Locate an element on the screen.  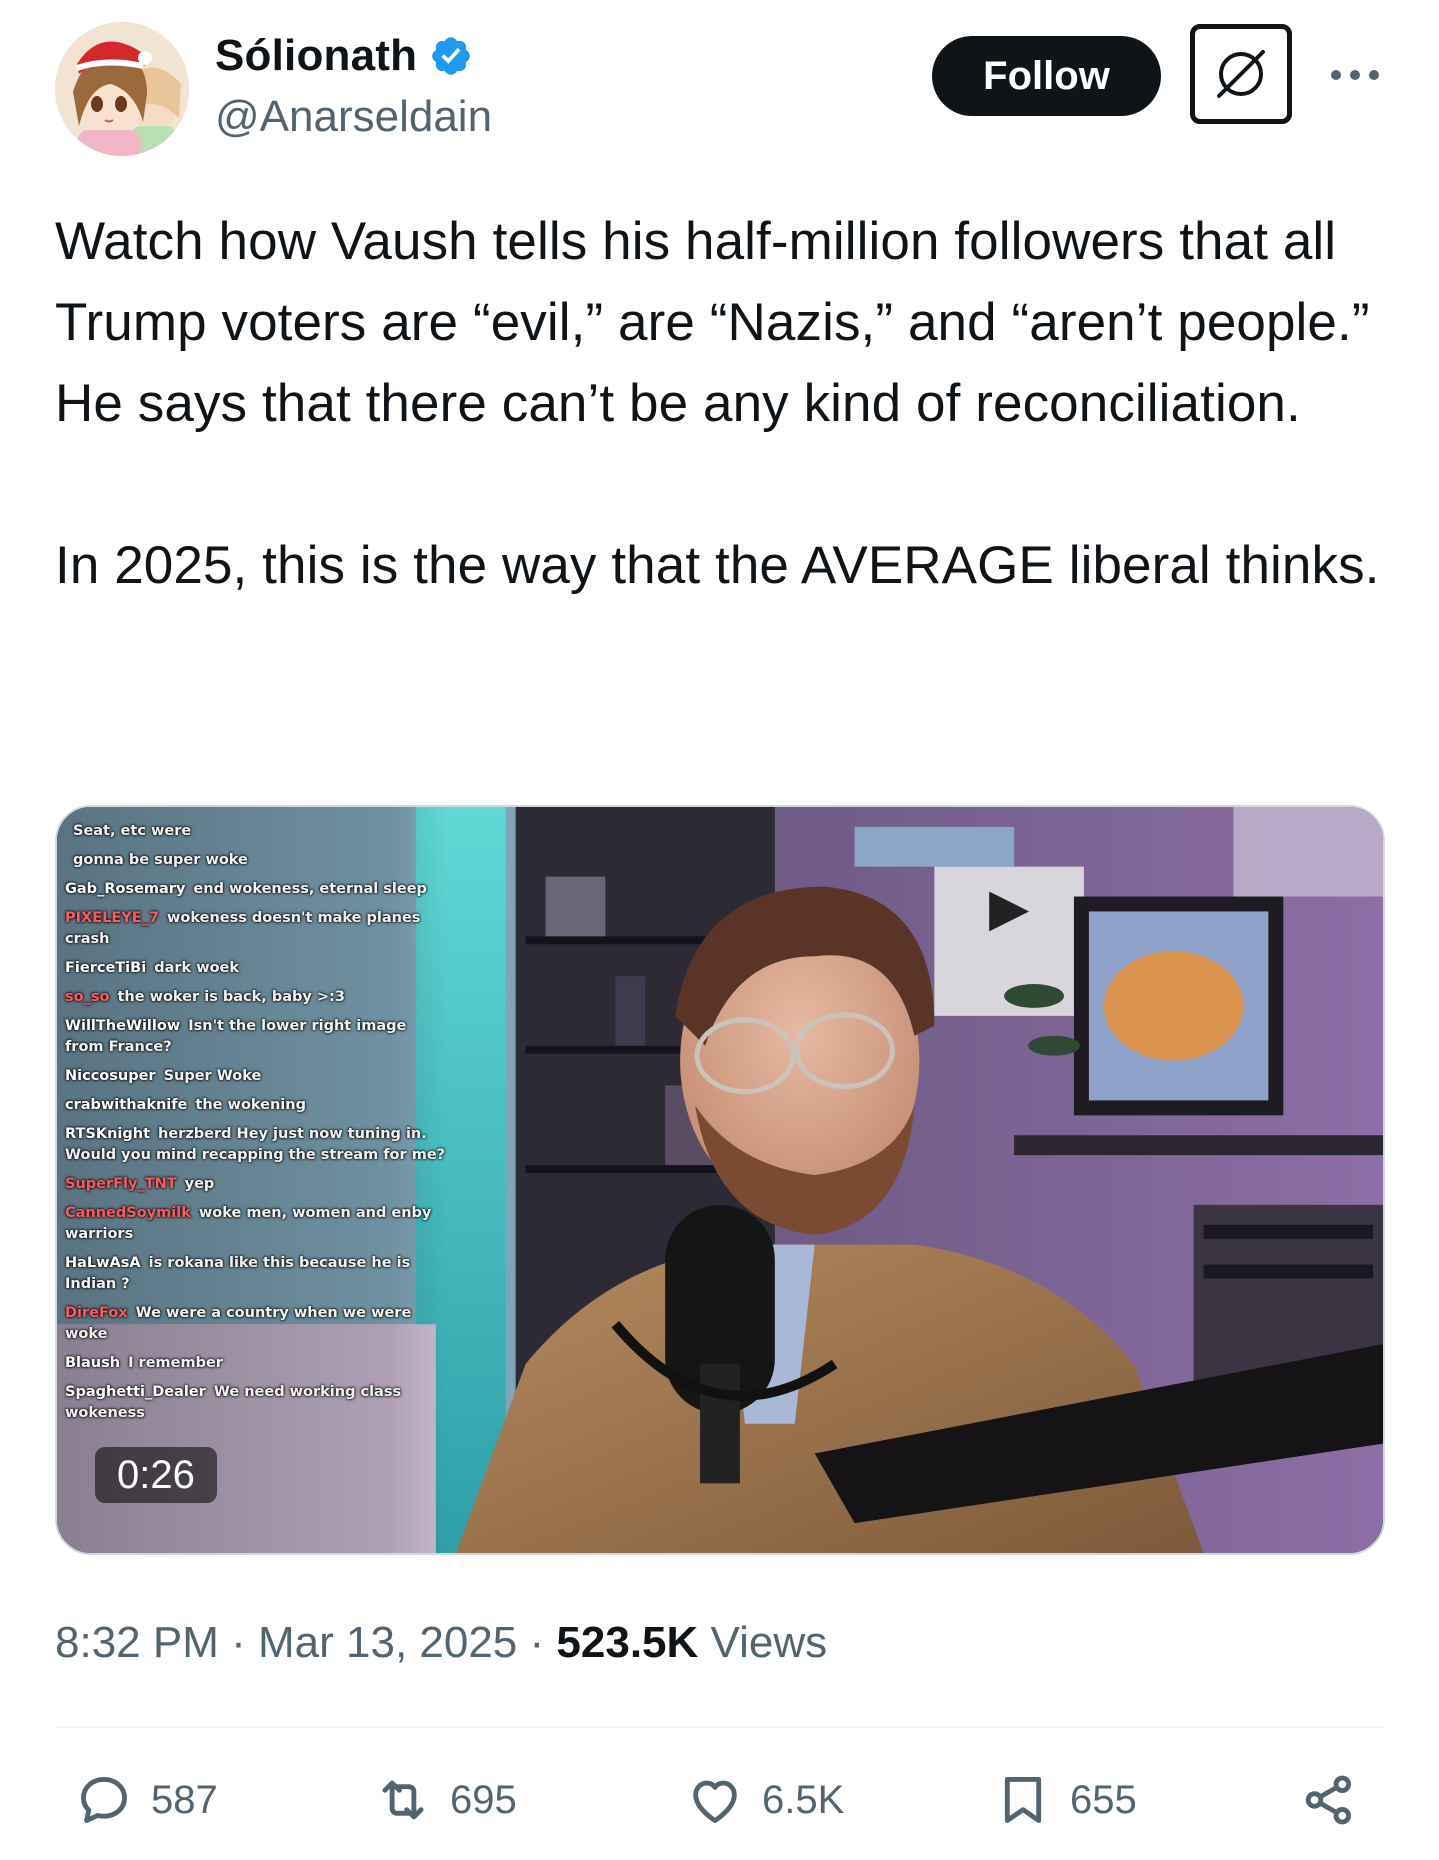
like-button: 6.5K is located at coordinates (765, 1800).